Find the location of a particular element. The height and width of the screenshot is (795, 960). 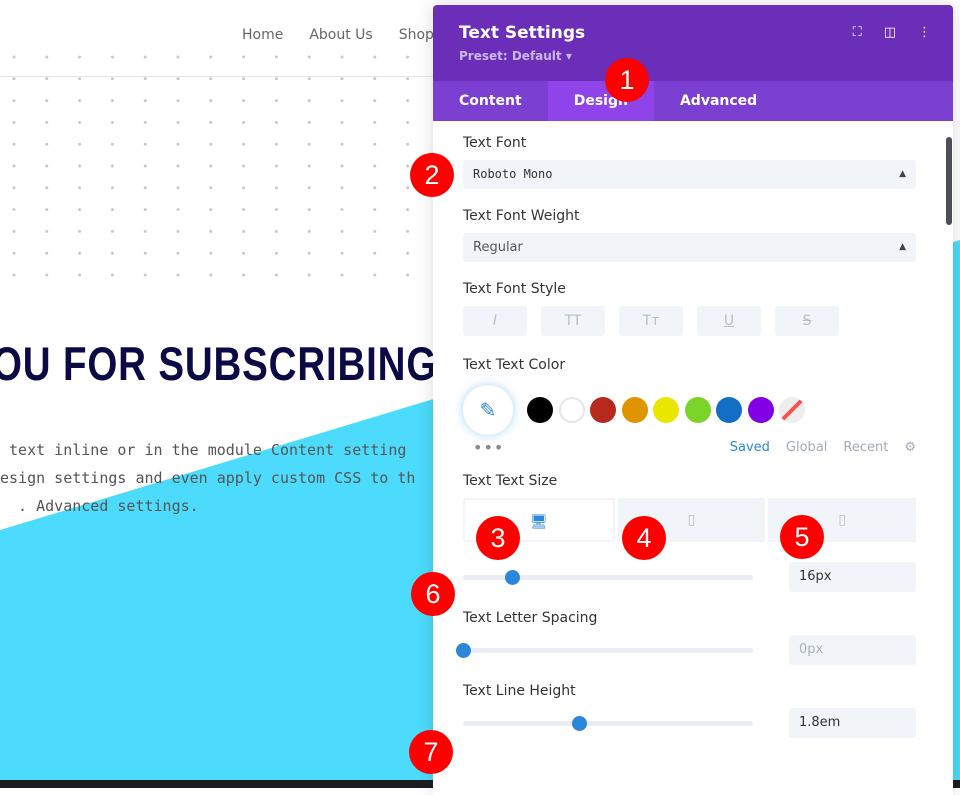

step-badge-3: 3 is located at coordinates (498, 538).